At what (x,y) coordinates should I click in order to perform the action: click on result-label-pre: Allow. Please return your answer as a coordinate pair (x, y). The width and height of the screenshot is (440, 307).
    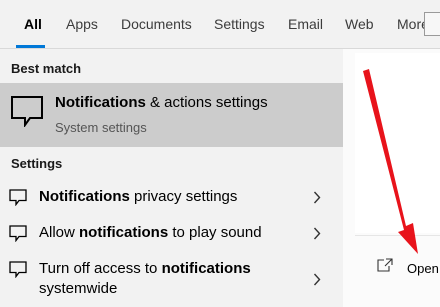
    Looking at the image, I should click on (59, 232).